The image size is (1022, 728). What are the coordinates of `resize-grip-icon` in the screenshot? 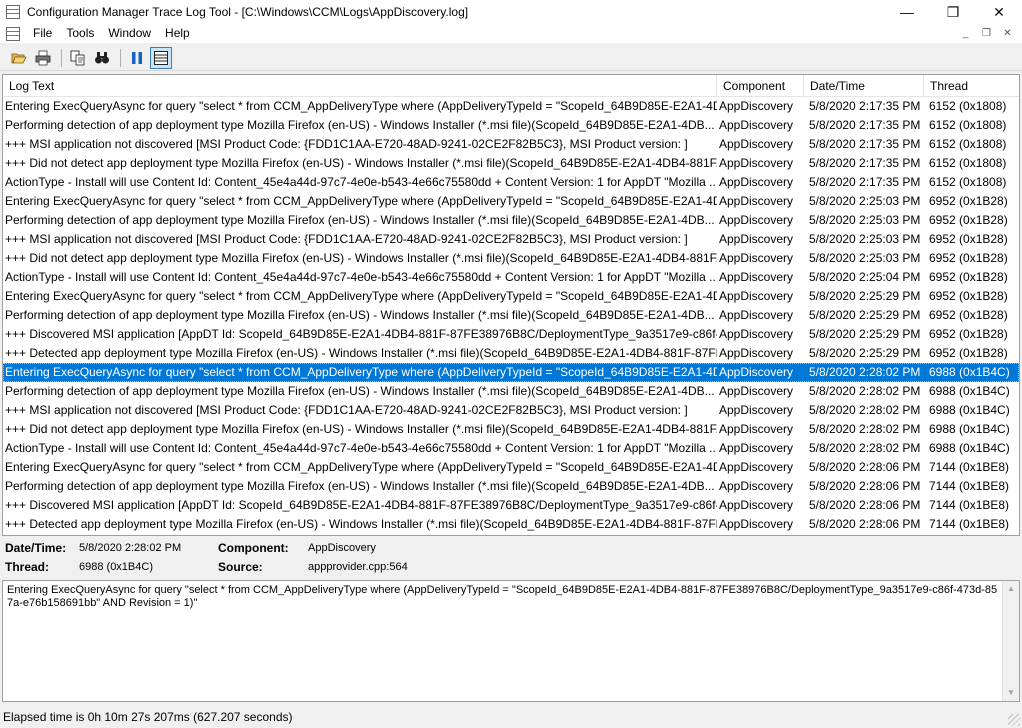 It's located at (1014, 720).